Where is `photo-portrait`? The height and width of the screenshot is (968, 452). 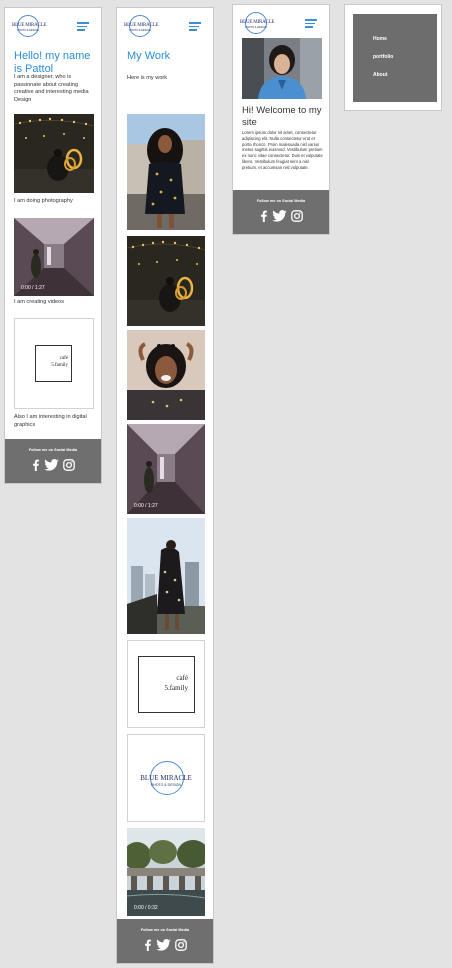 photo-portrait is located at coordinates (166, 172).